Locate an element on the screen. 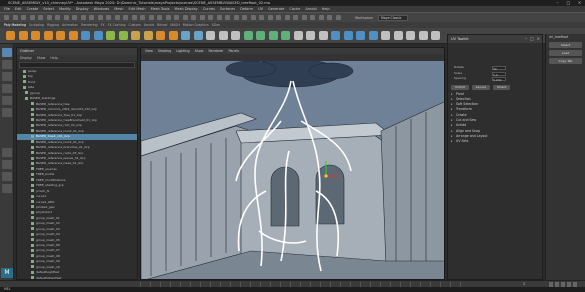 This screenshot has width=585, height=292. time-slider: 1 is located at coordinates (292, 283).